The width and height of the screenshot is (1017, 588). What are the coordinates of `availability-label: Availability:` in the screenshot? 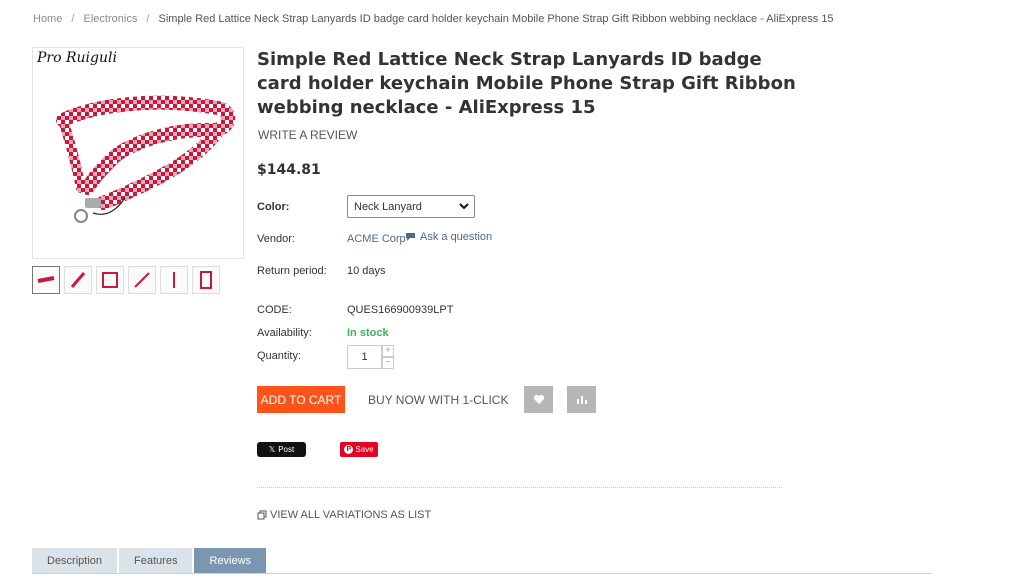 It's located at (284, 333).